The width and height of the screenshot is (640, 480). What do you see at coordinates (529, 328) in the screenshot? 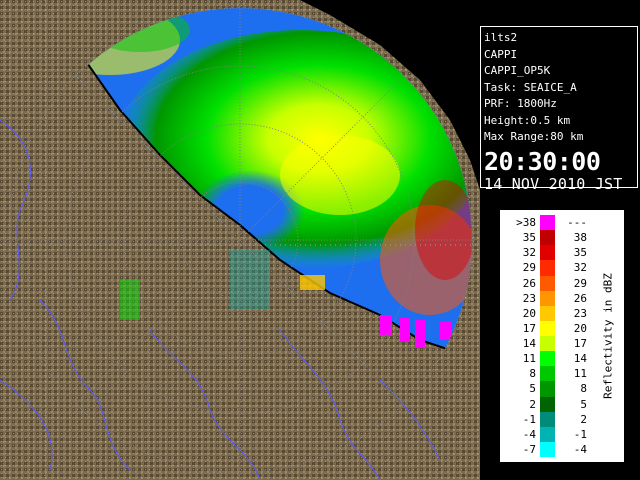
I see `legend-lower-bound: 17` at bounding box center [529, 328].